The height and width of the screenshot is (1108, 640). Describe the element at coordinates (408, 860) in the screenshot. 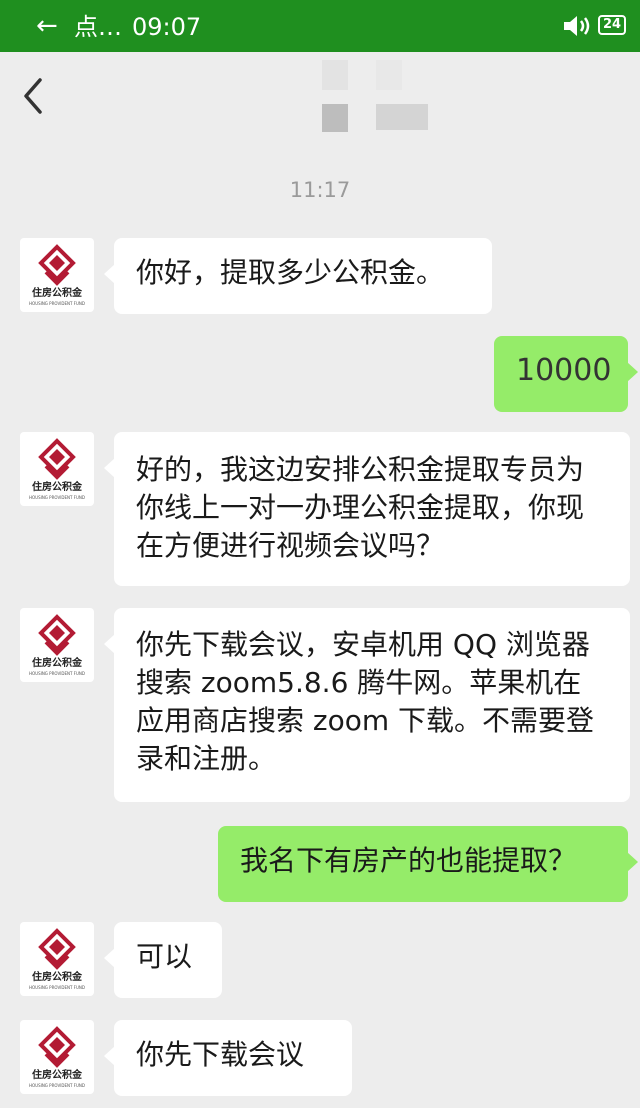

I see `sent-message-text: 我名下有房产的也能提取？` at that location.